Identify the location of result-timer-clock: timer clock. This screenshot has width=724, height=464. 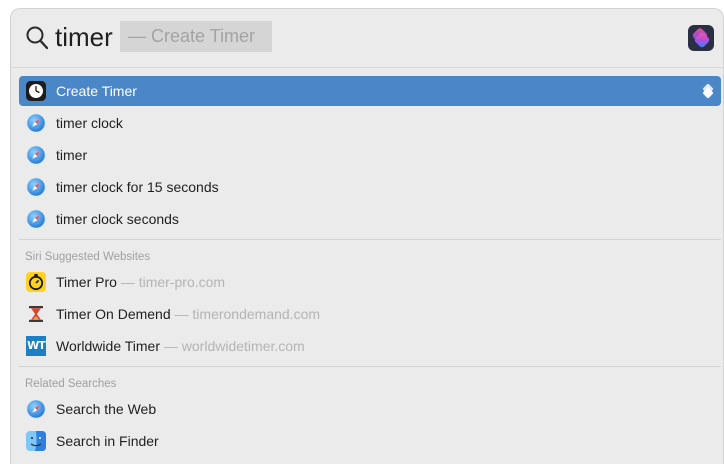
(370, 123).